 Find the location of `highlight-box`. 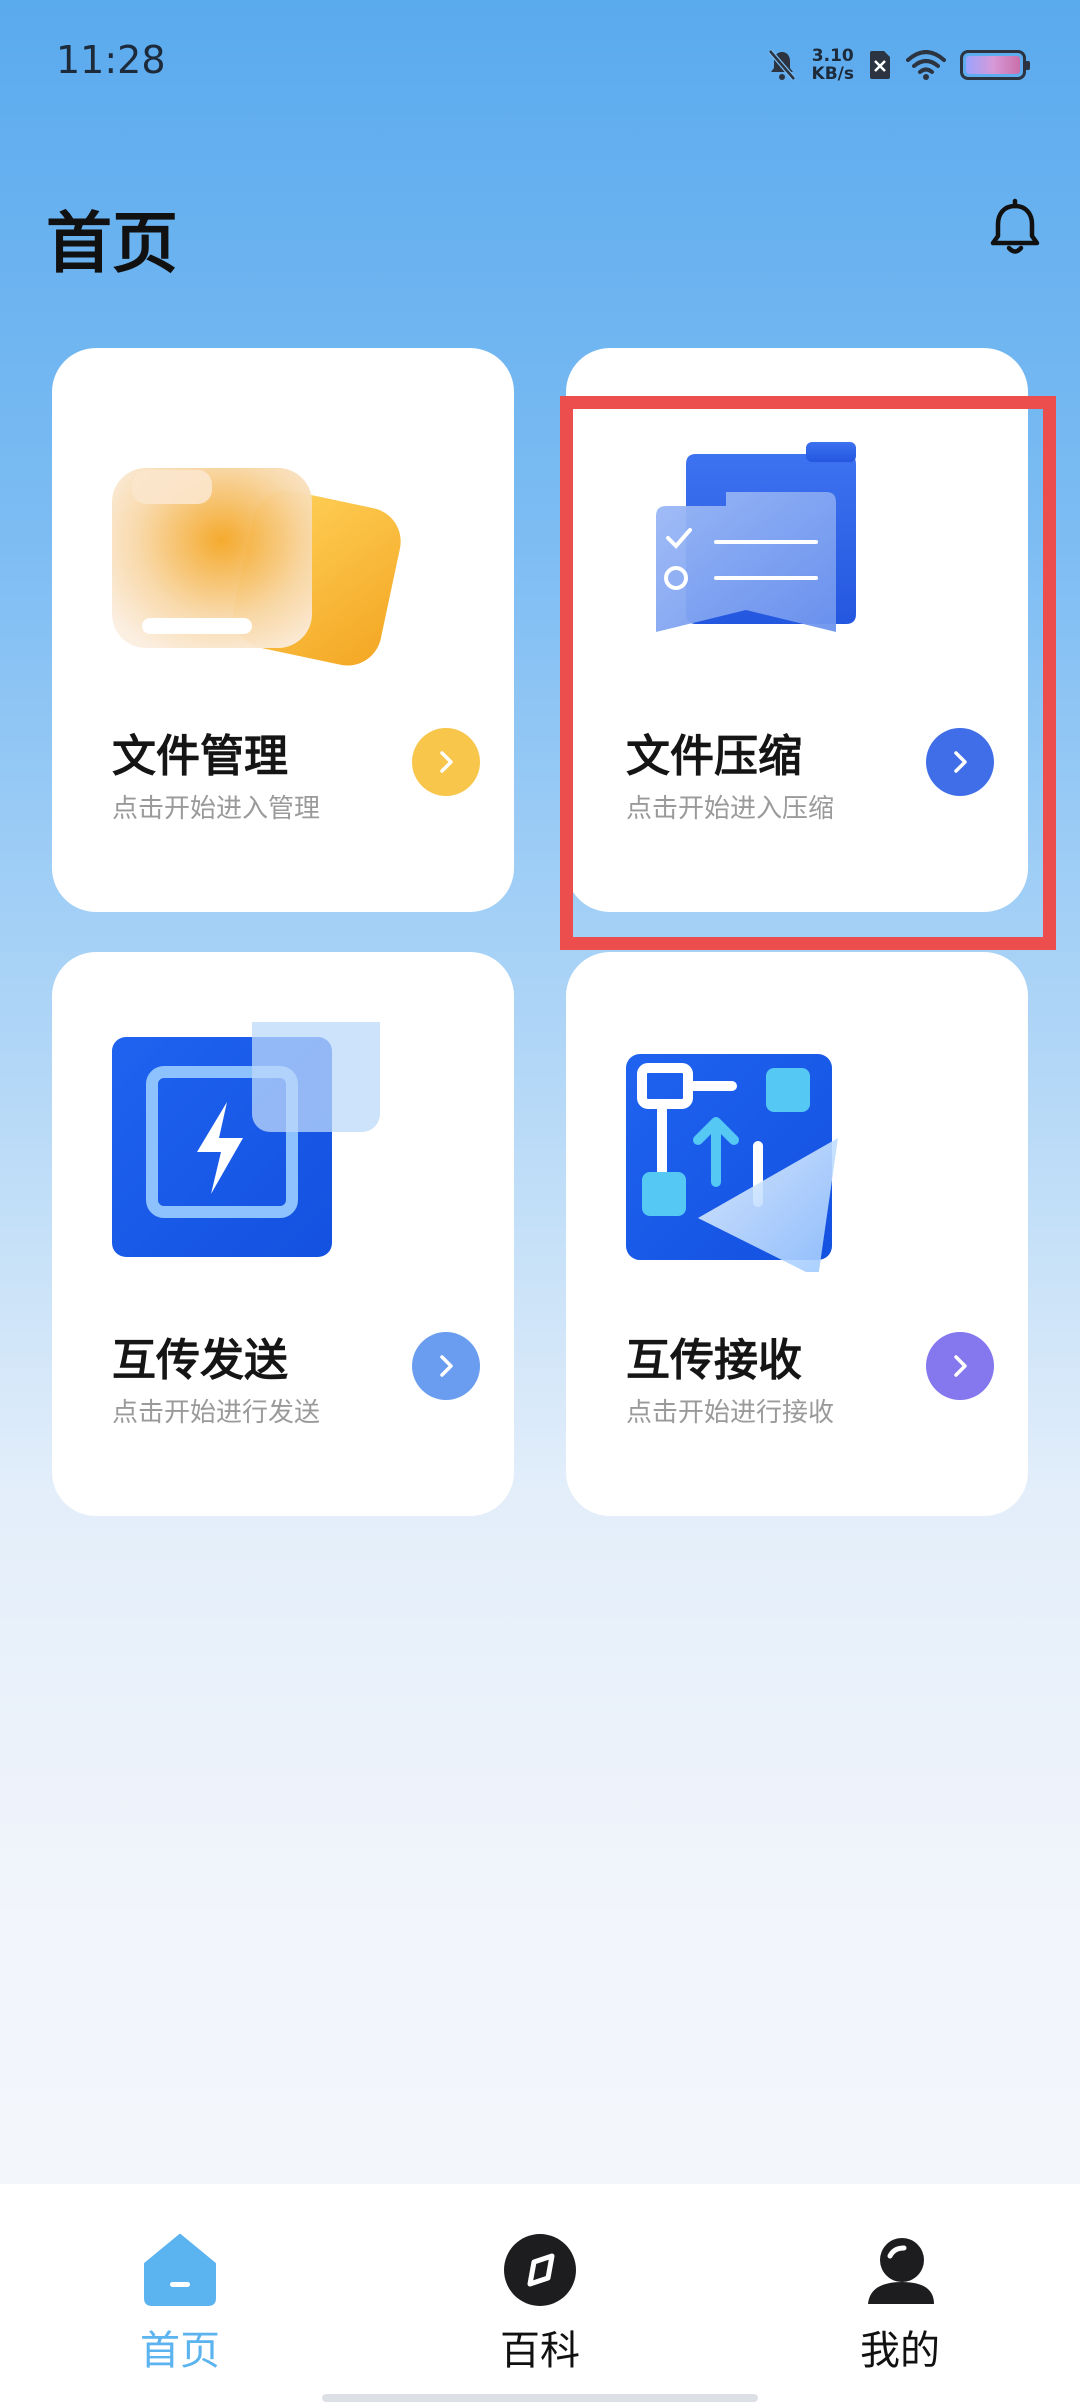

highlight-box is located at coordinates (808, 673).